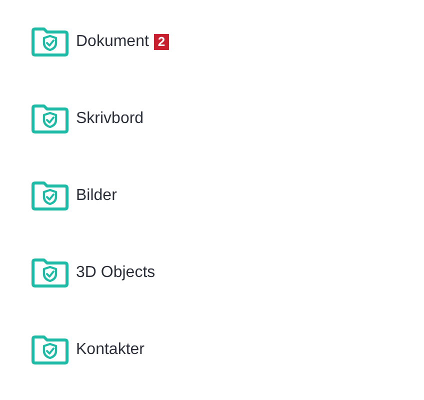 This screenshot has height=400, width=424. I want to click on folder-name: 3D Objects, so click(116, 273).